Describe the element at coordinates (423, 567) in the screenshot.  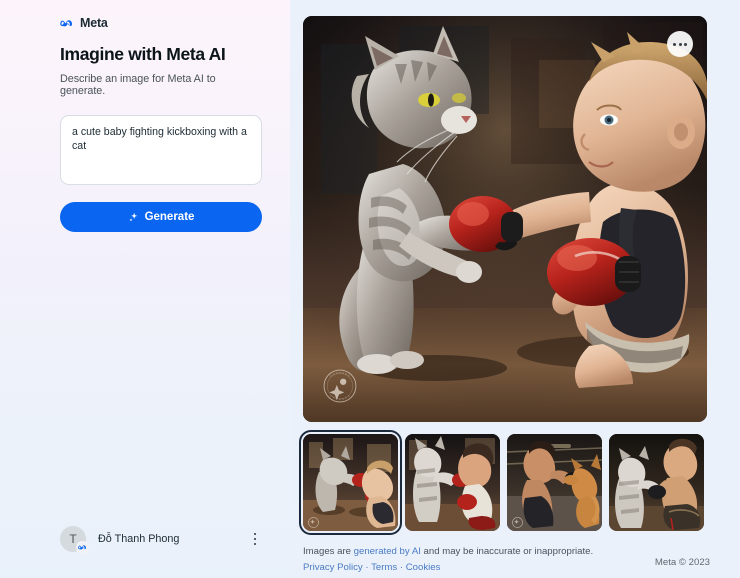
I see `cookies-link: Cookies` at that location.